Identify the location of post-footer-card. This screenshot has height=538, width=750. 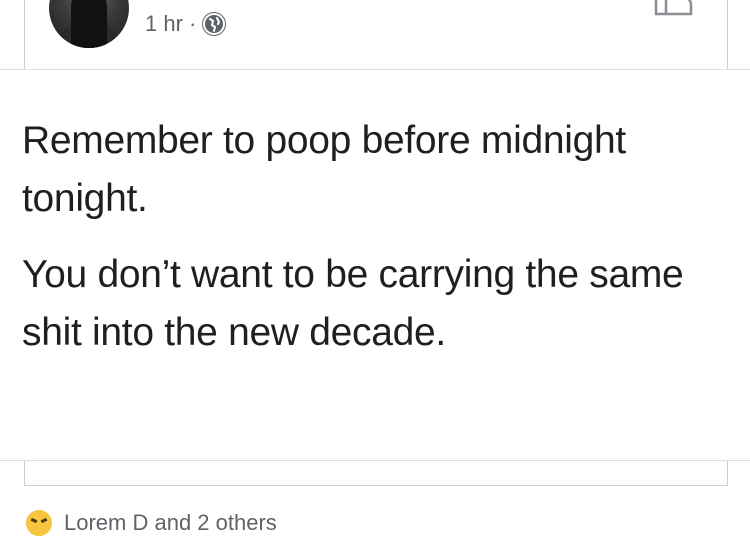
(376, 473).